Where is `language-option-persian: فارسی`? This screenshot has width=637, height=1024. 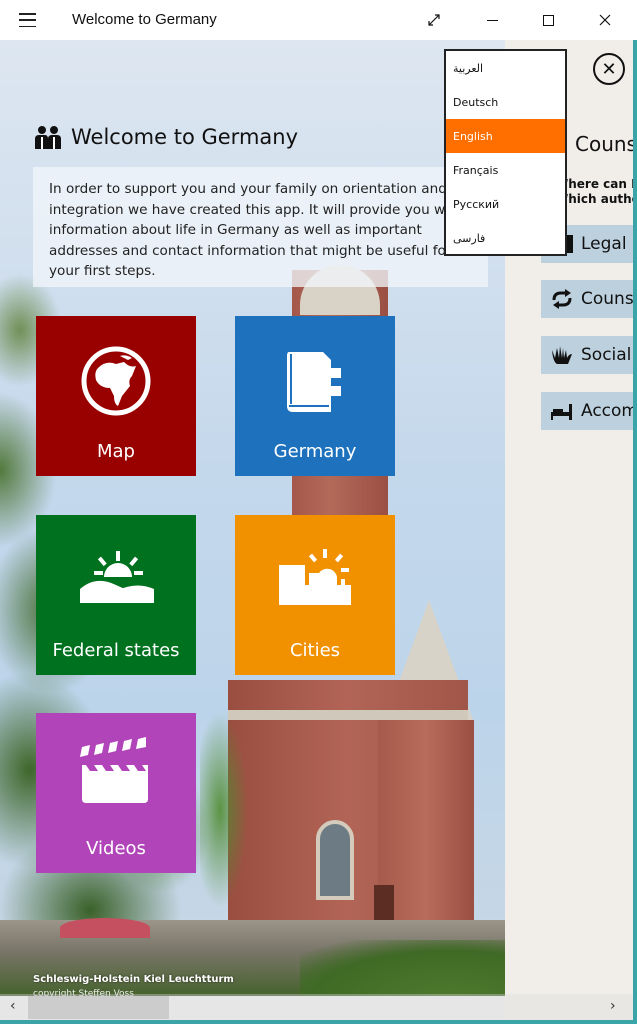 language-option-persian: فارسی is located at coordinates (505, 238).